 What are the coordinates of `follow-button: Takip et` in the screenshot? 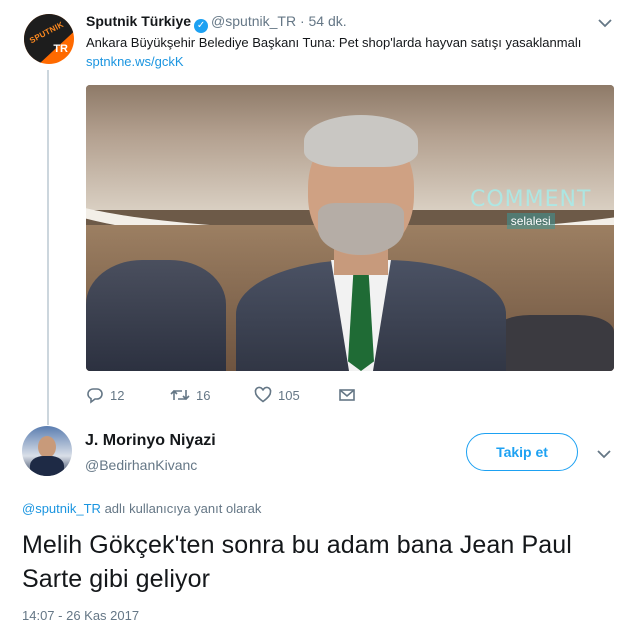 It's located at (522, 452).